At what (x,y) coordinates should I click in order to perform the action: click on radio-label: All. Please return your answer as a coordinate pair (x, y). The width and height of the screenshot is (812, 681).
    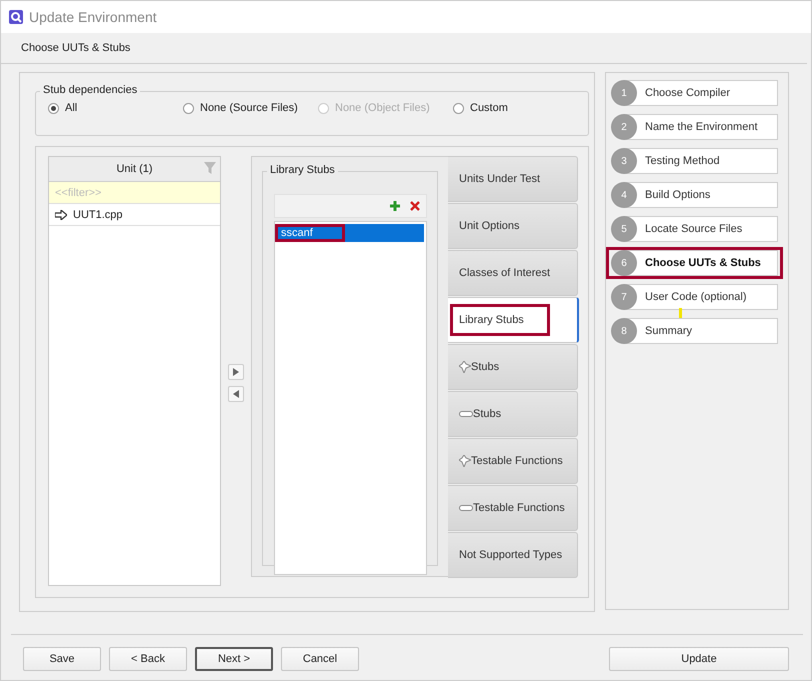
    Looking at the image, I should click on (71, 108).